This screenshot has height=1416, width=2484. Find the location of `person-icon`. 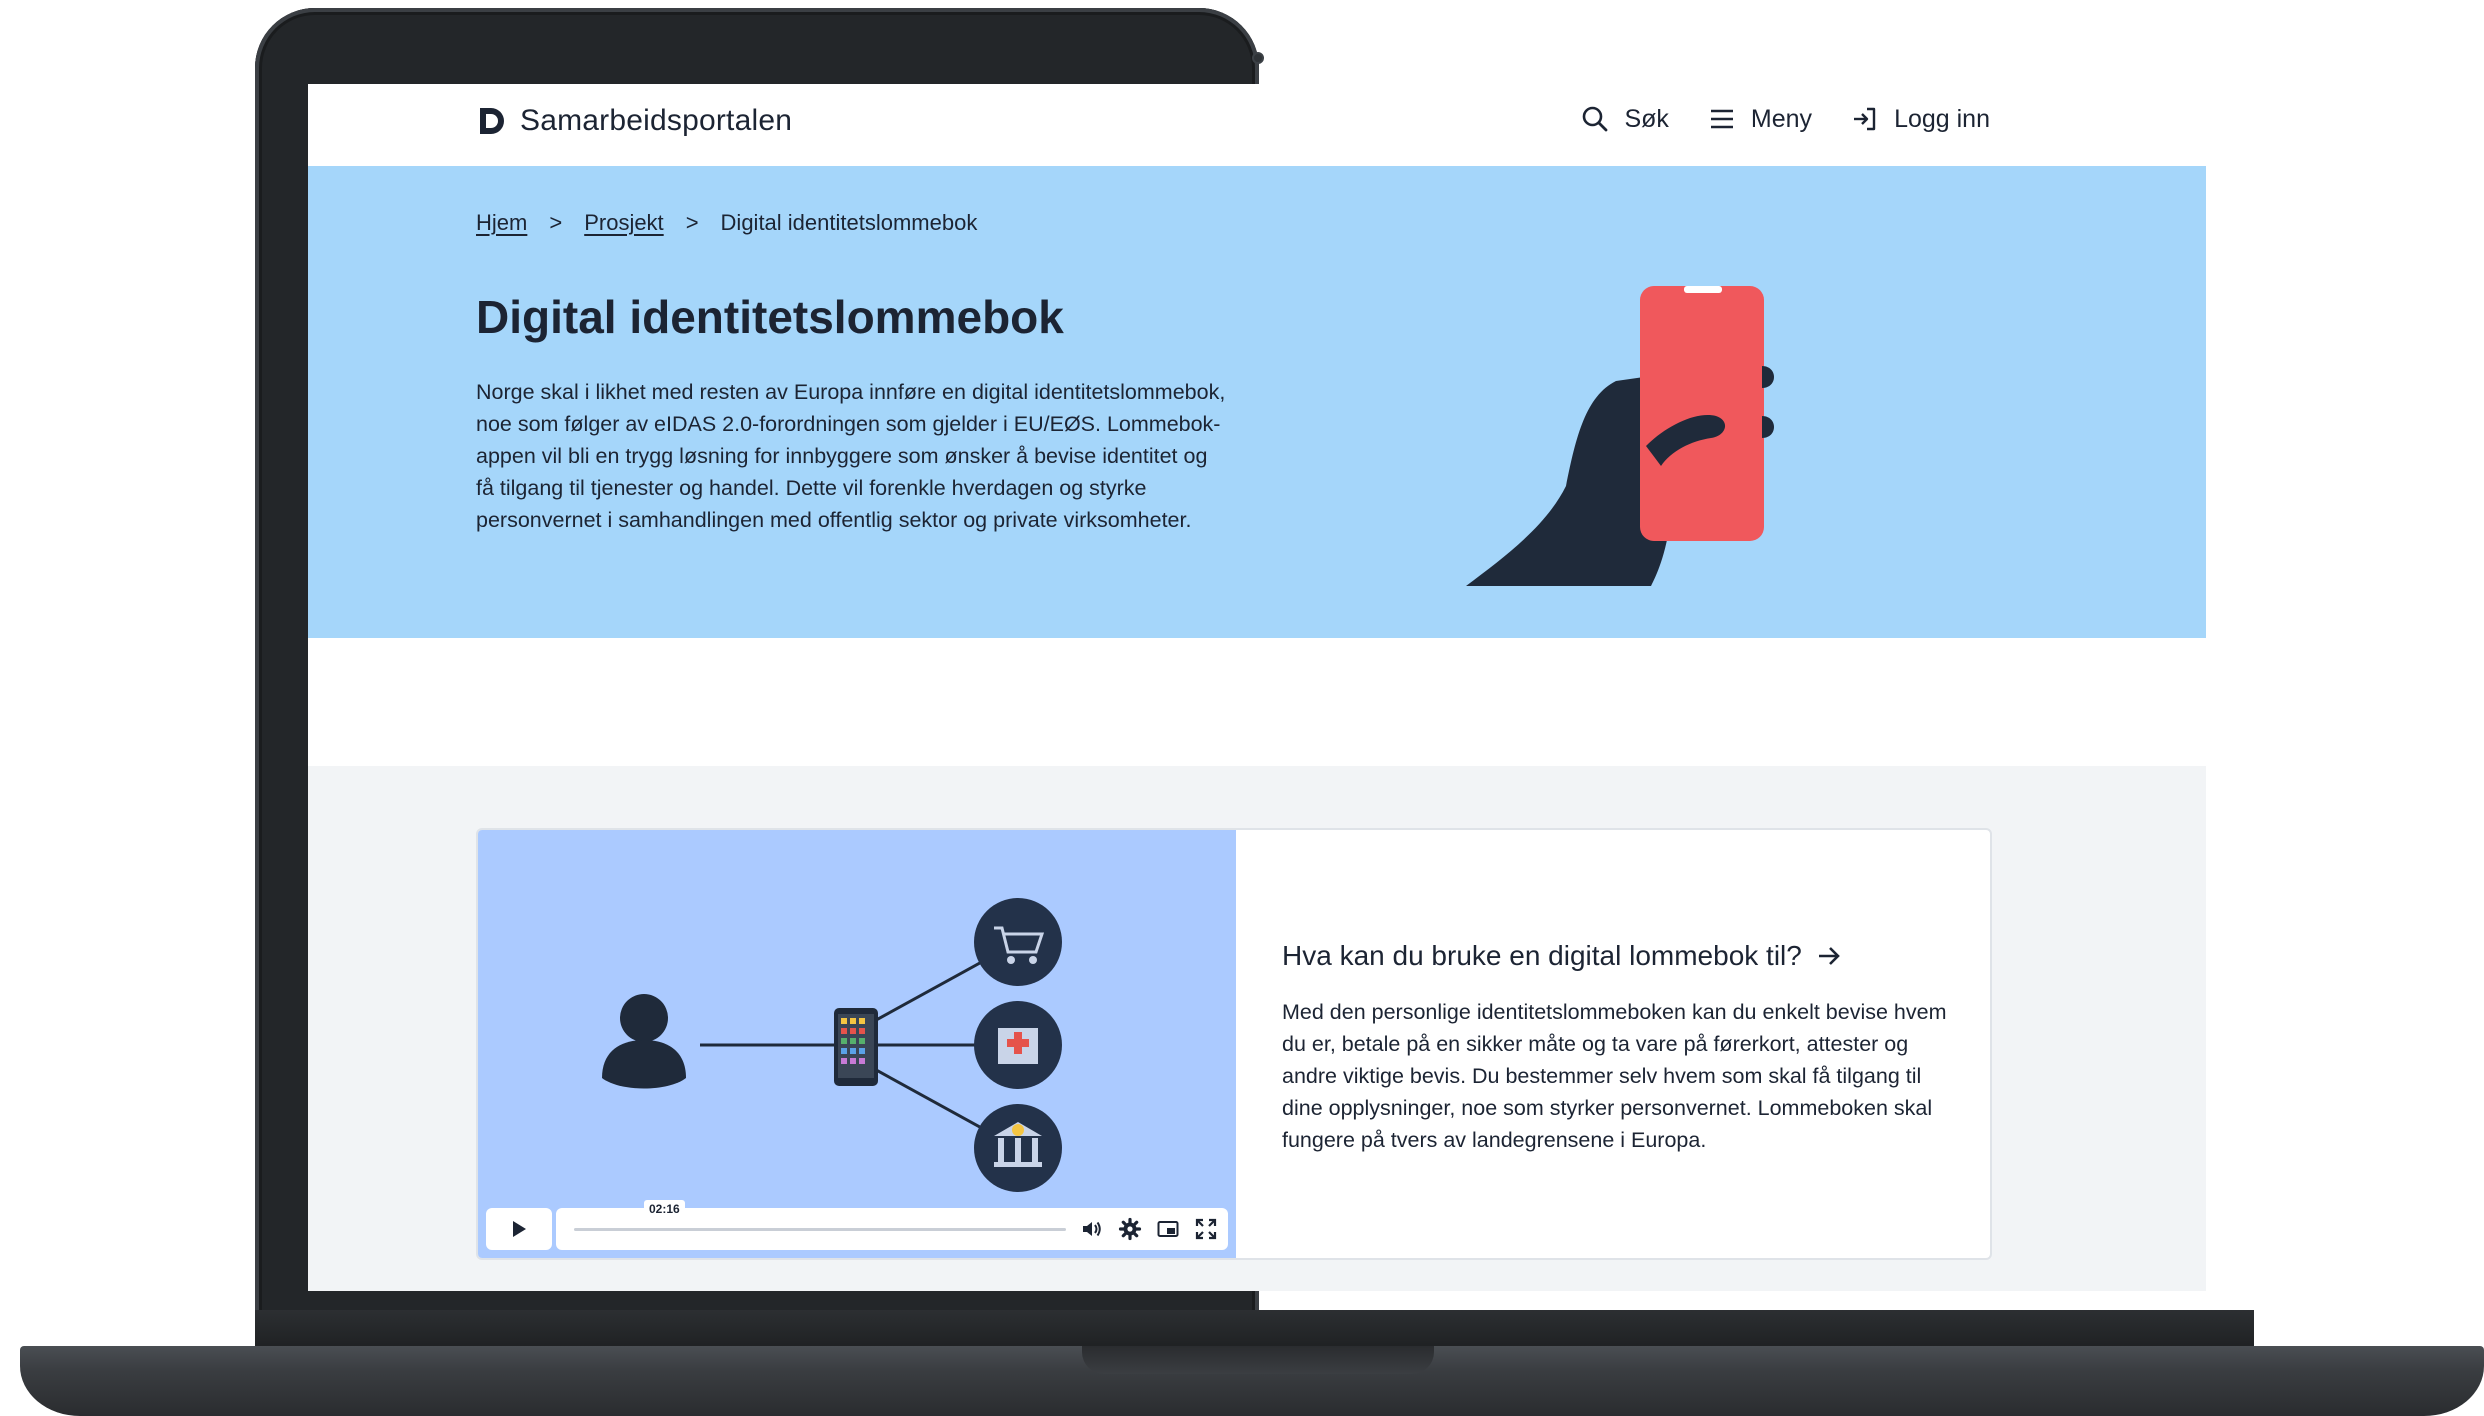

person-icon is located at coordinates (644, 1041).